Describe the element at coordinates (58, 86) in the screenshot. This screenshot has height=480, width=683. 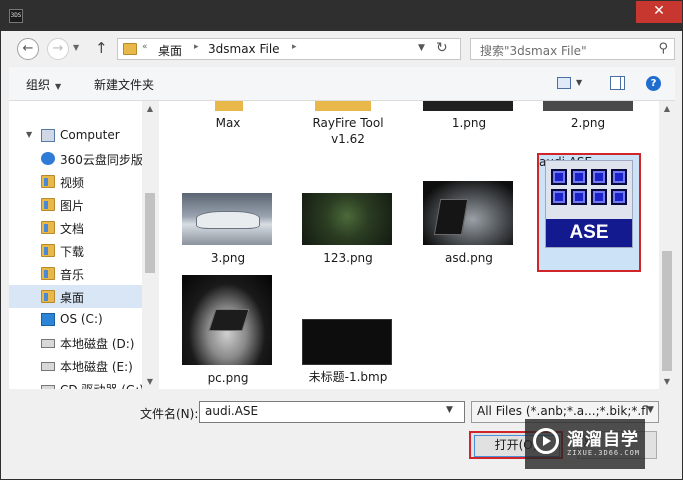
I see `chevron-down-icon: ▼` at that location.